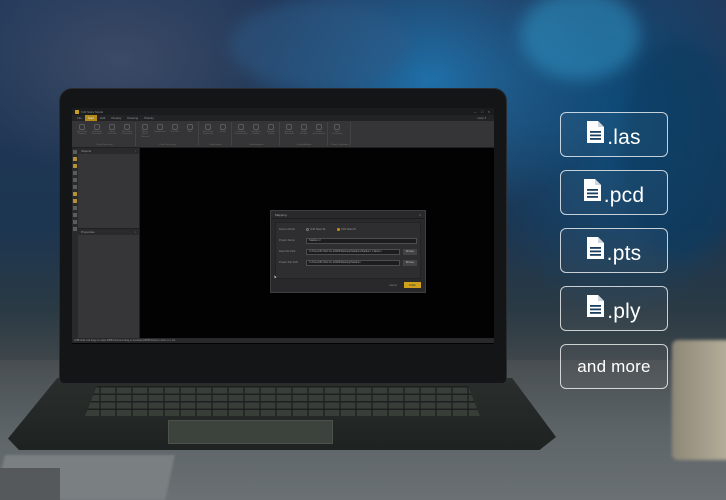  What do you see at coordinates (624, 195) in the screenshot?
I see `format-label: .pcd` at bounding box center [624, 195].